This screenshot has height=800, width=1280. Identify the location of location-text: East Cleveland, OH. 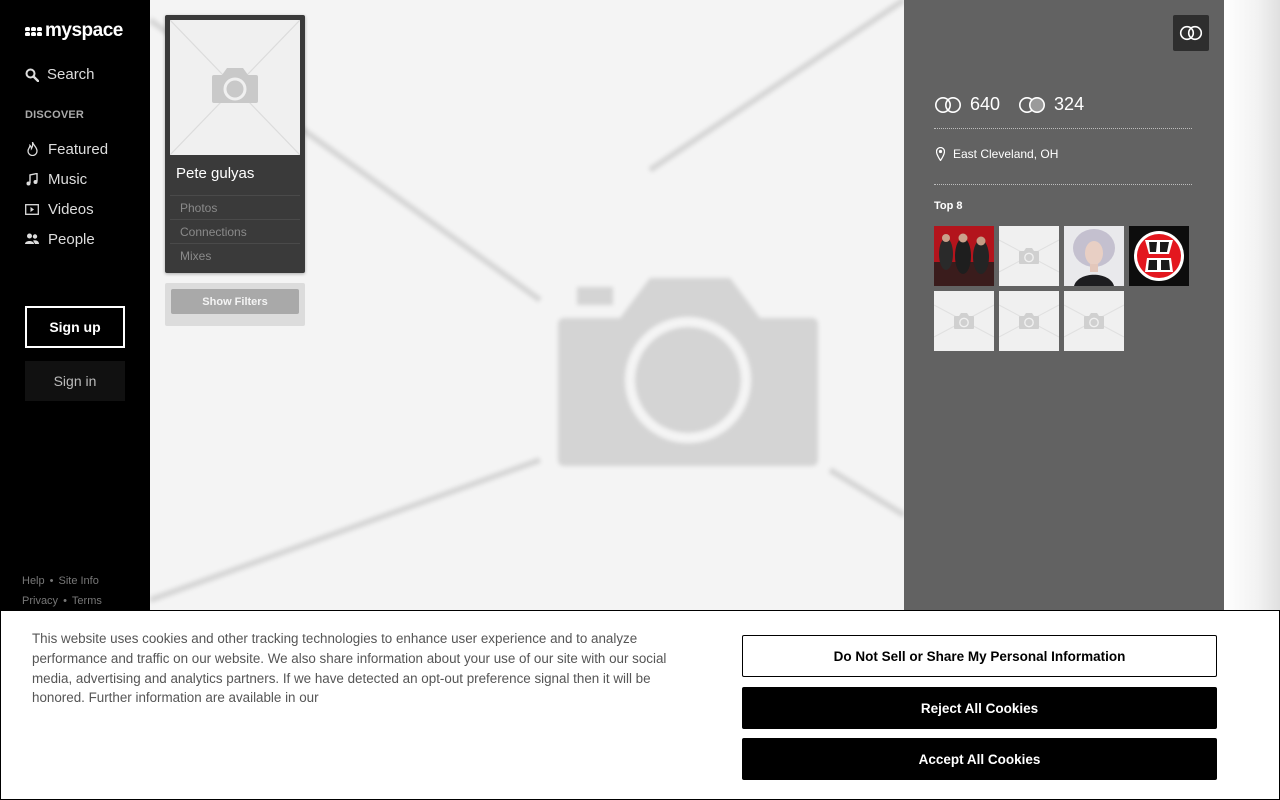
(1006, 154).